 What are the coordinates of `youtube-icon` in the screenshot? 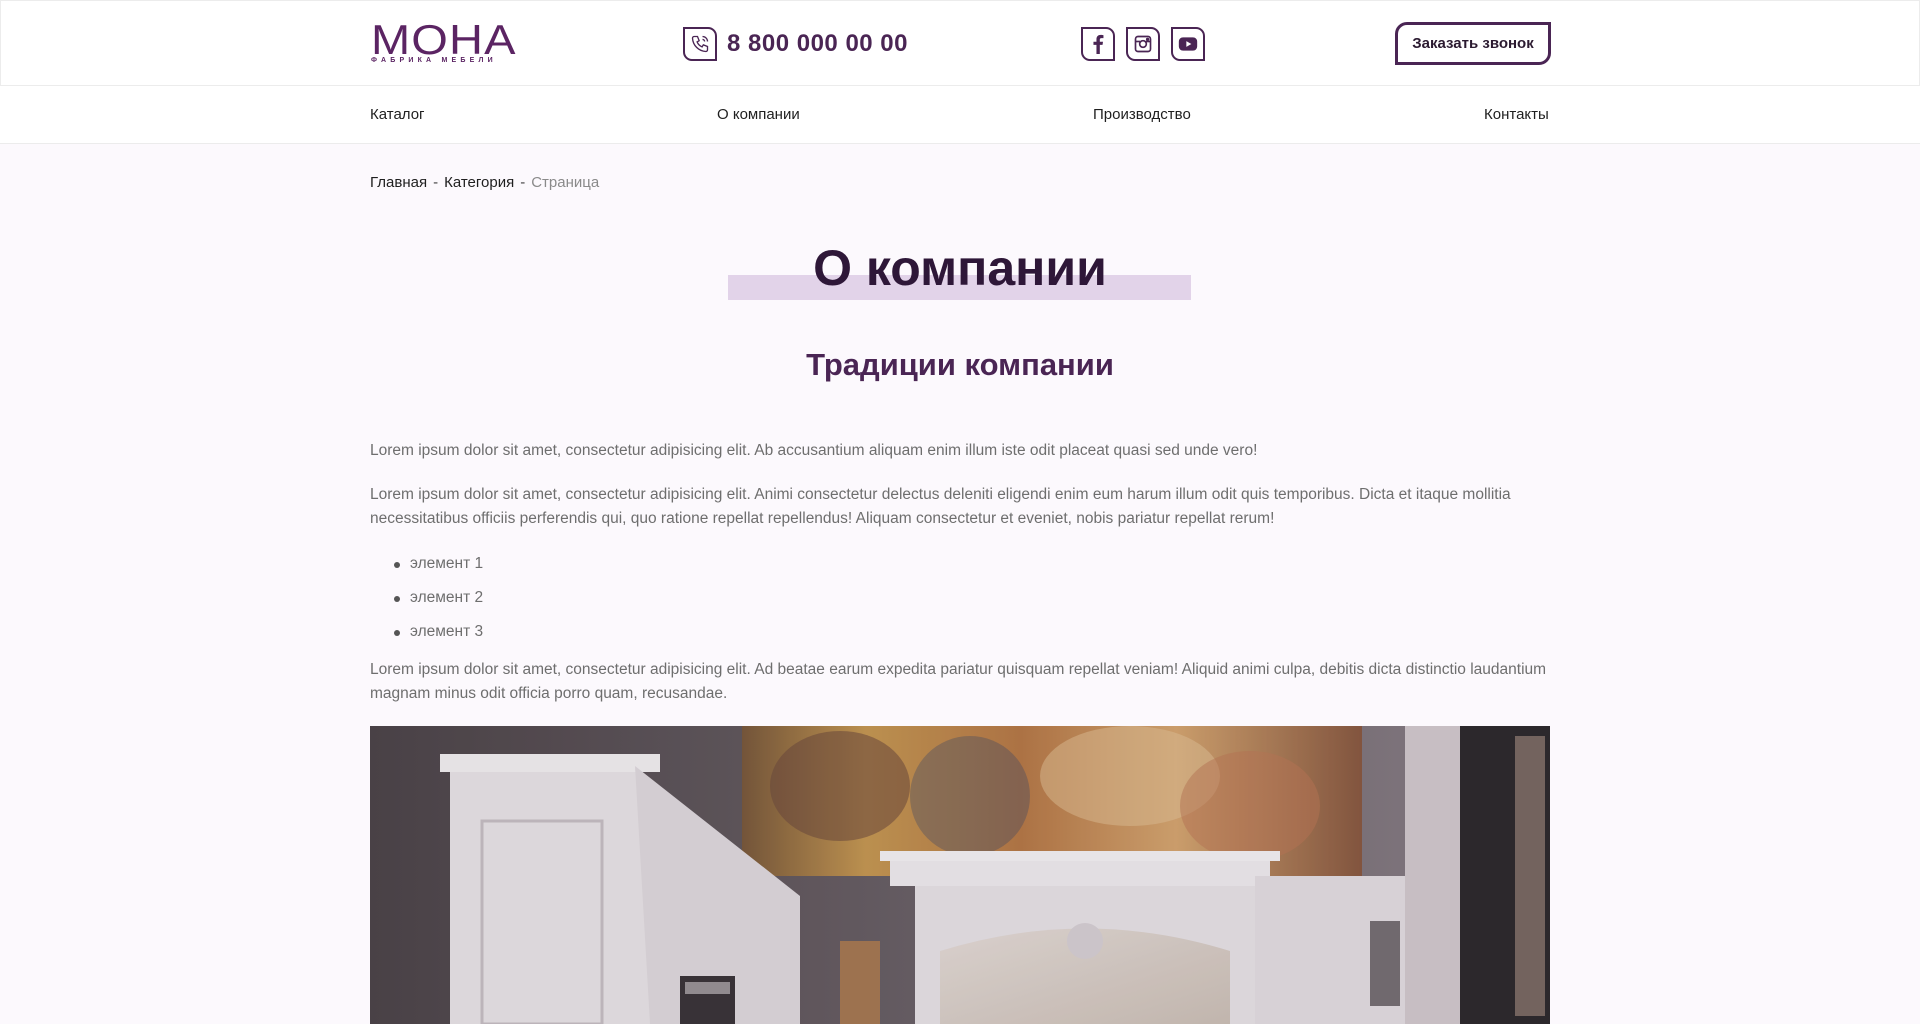 It's located at (1188, 44).